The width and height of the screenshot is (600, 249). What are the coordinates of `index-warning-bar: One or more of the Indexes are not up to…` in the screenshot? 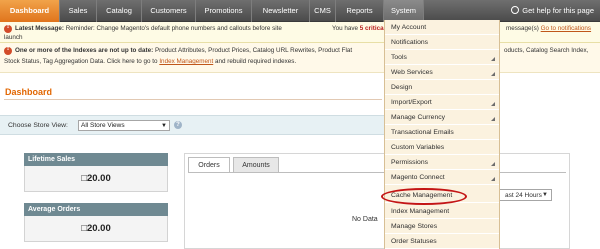 It's located at (300, 58).